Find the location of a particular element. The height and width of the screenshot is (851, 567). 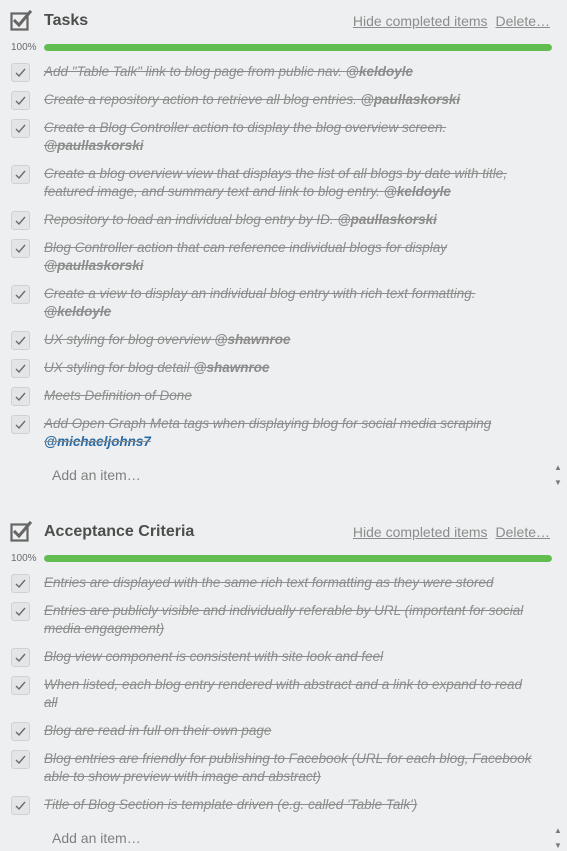

checklist-item: Blog are read in full on their own page is located at coordinates (283, 731).